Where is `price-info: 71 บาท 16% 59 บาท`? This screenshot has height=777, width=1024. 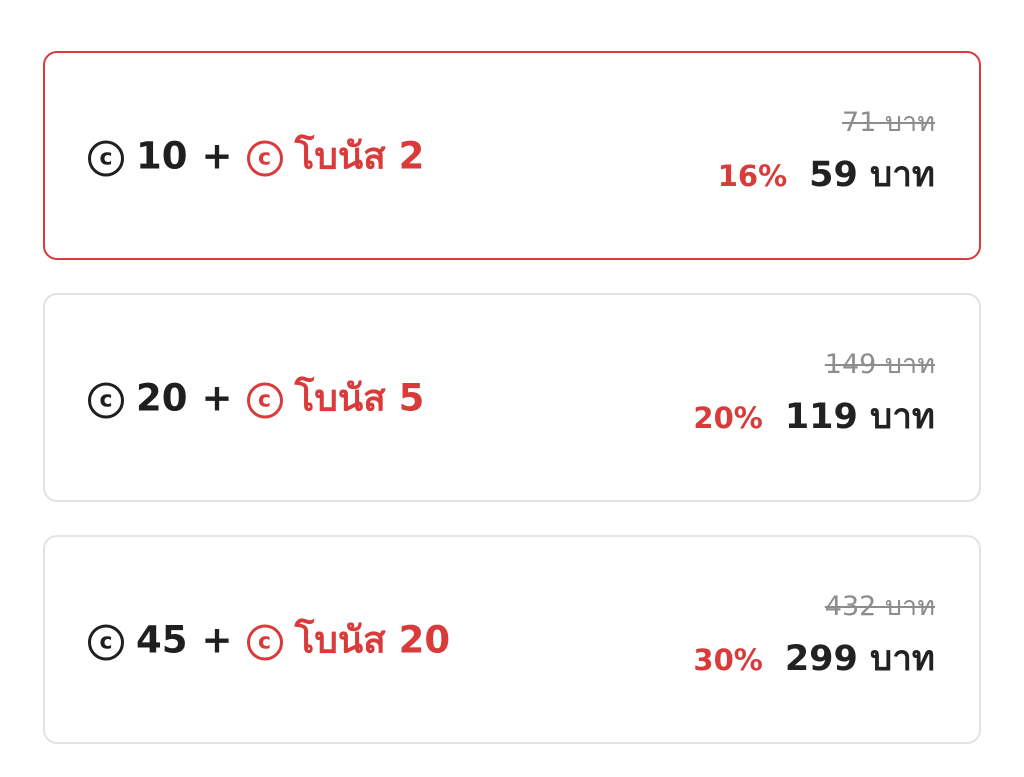
price-info: 71 บาท 16% 59 บาท is located at coordinates (826, 153).